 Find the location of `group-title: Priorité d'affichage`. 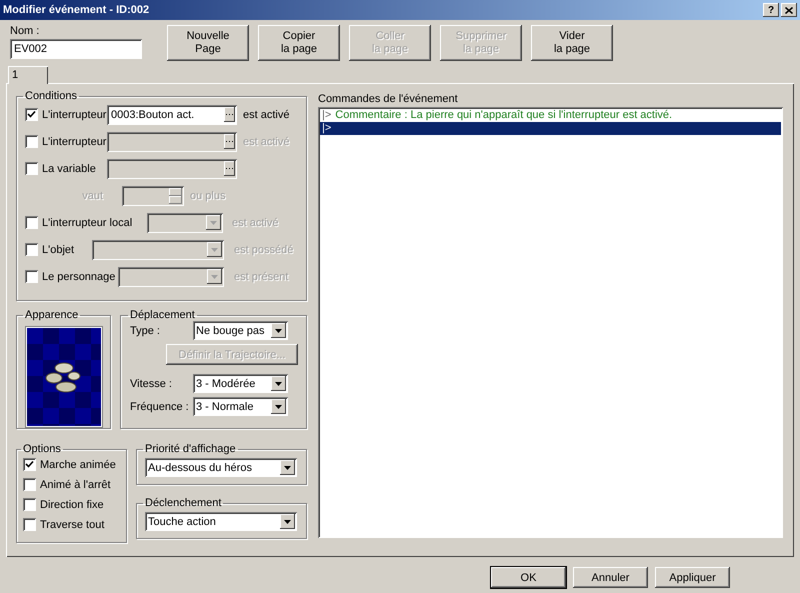

group-title: Priorité d'affichage is located at coordinates (190, 449).